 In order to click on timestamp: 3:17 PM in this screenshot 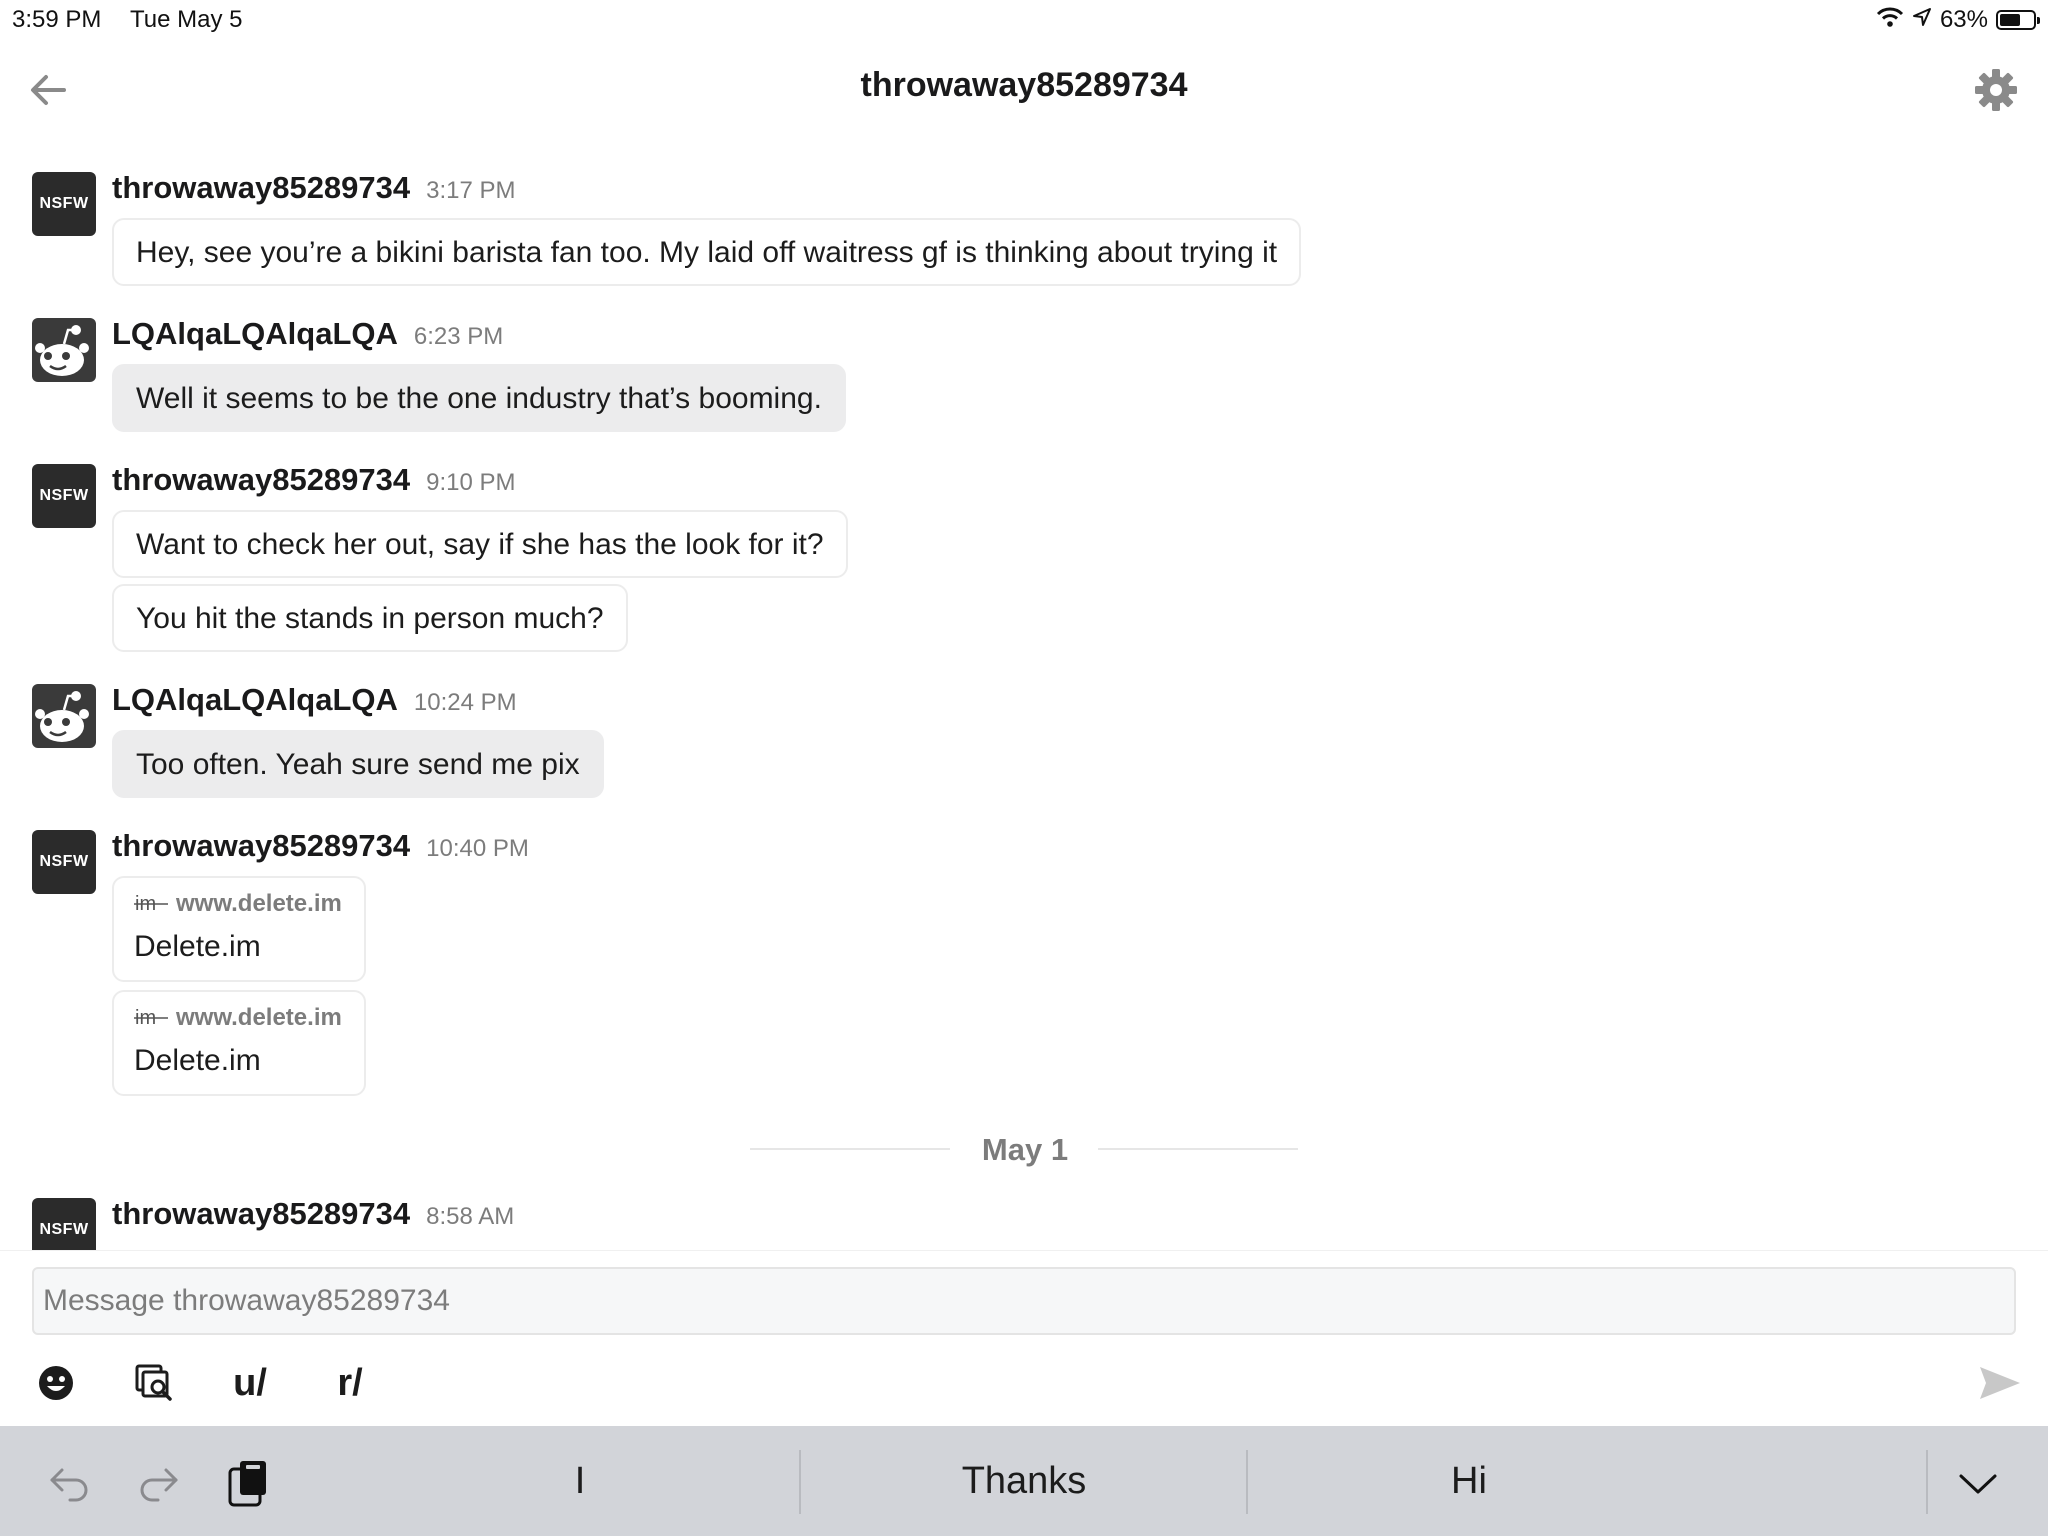, I will do `click(471, 190)`.